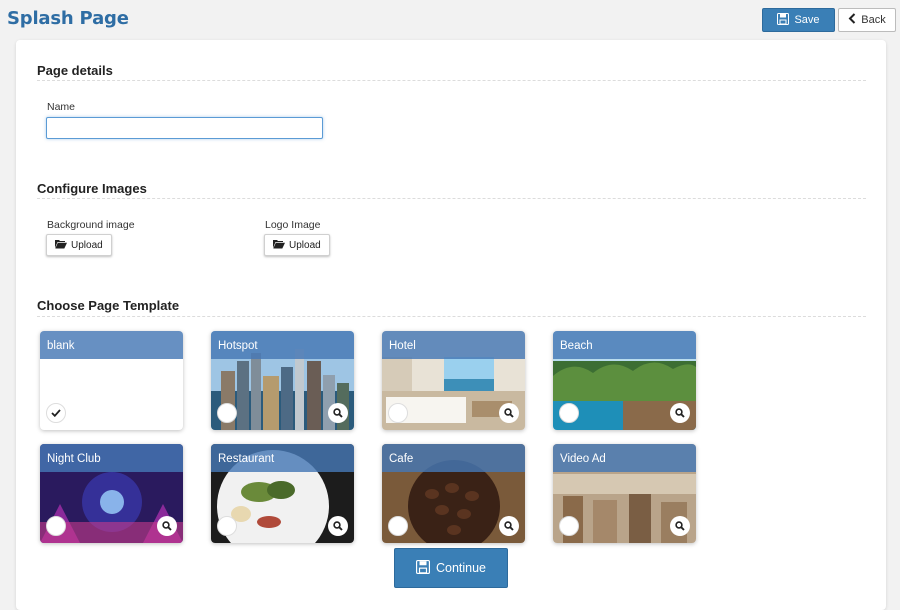 The image size is (900, 610). I want to click on logo-upload-button: Upload, so click(297, 245).